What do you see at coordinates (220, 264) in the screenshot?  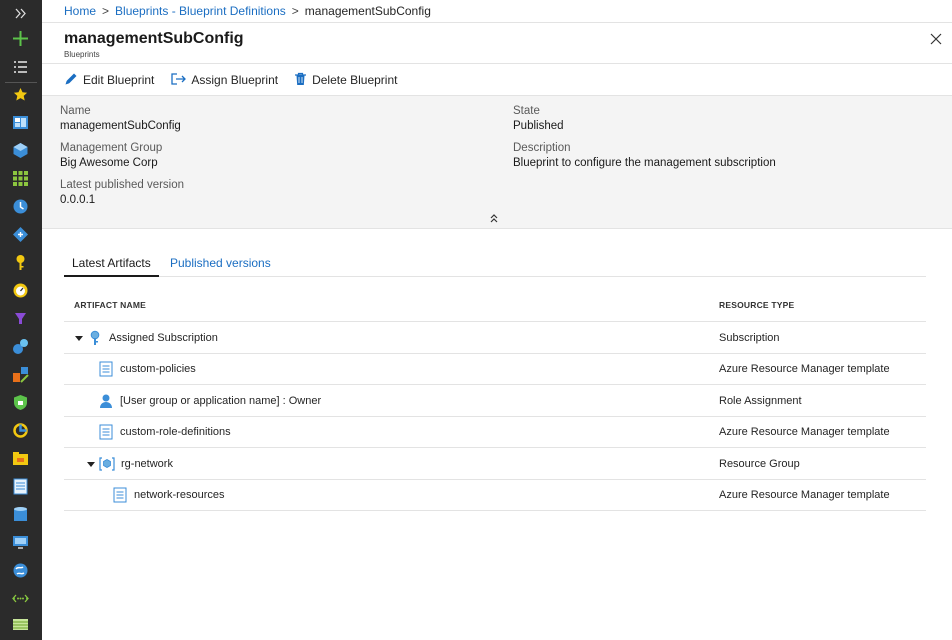 I see `tab-published-versions: Published versions` at bounding box center [220, 264].